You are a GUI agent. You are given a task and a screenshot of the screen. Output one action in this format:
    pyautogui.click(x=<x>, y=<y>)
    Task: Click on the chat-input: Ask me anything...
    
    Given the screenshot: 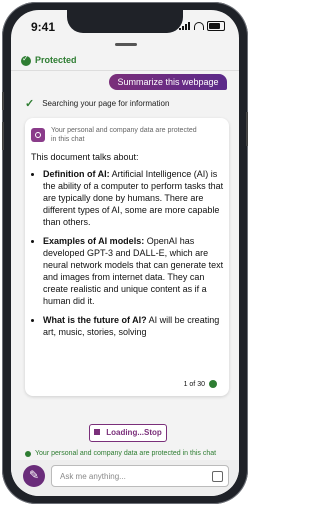 What is the action you would take?
    pyautogui.click(x=140, y=476)
    